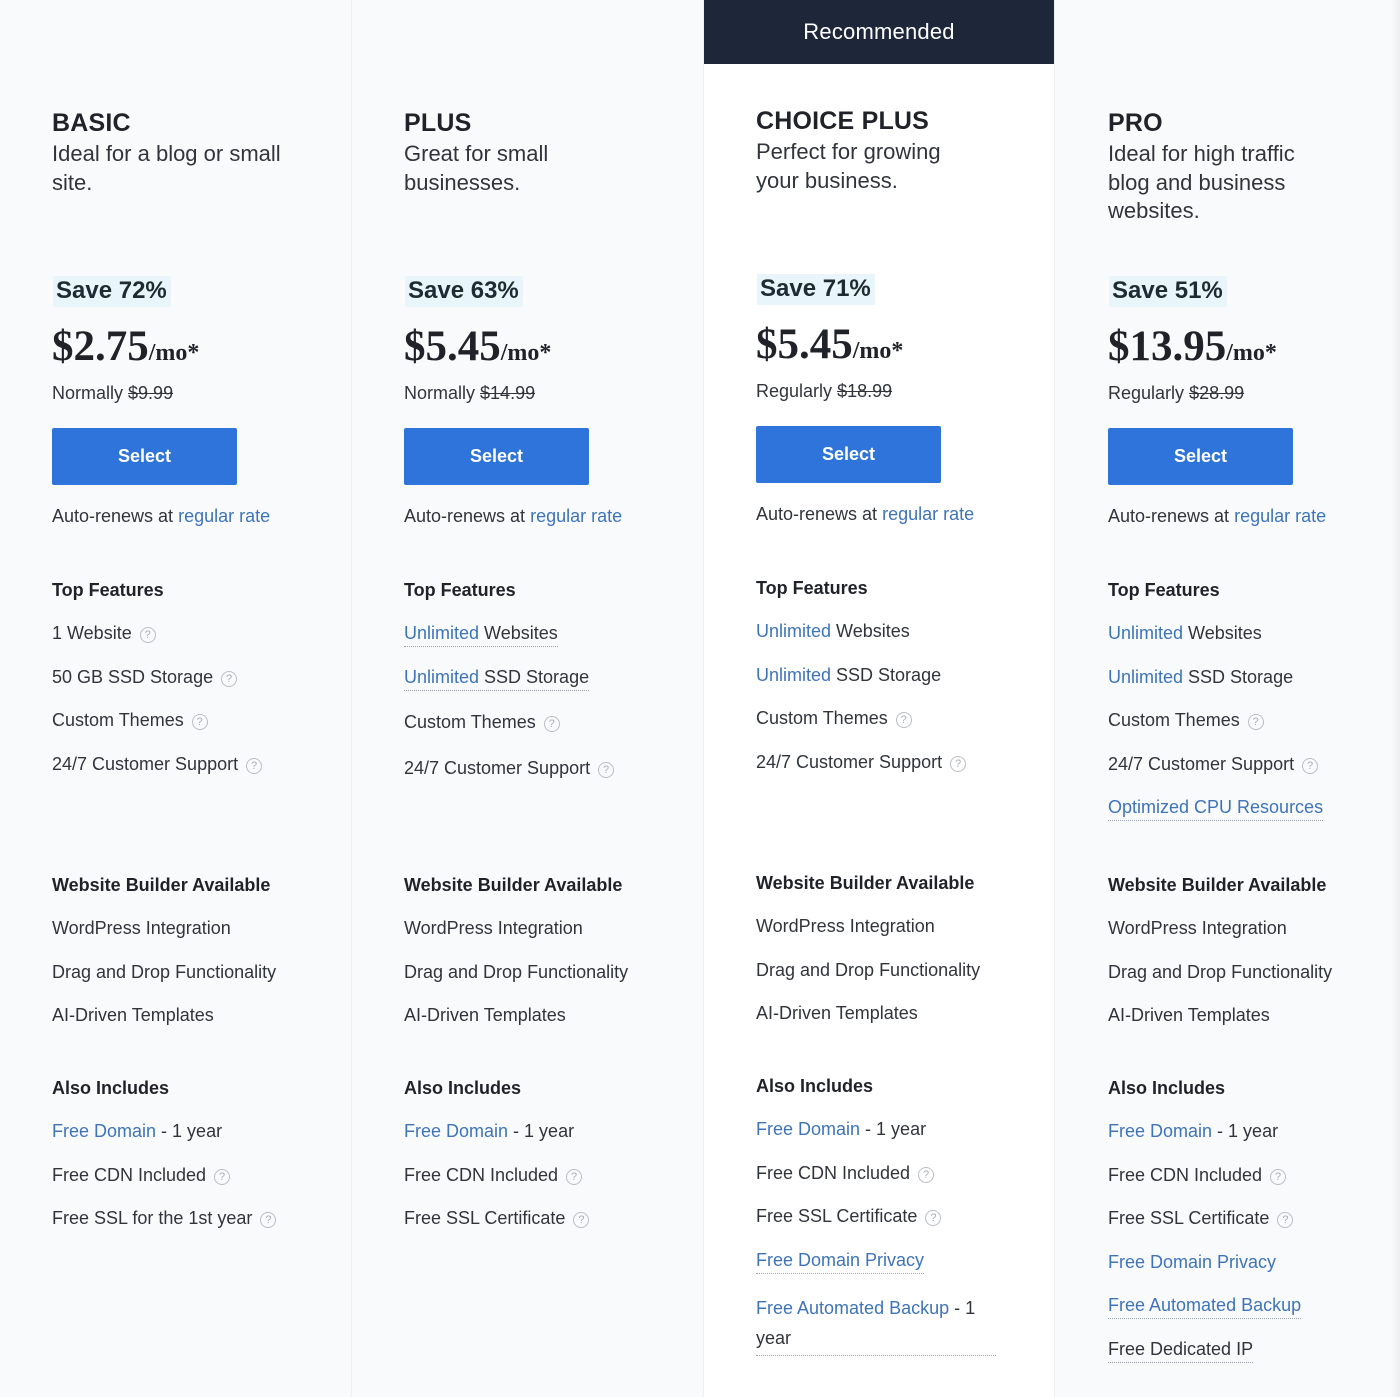  I want to click on included-label: Free Dedicated IP, so click(1181, 1351).